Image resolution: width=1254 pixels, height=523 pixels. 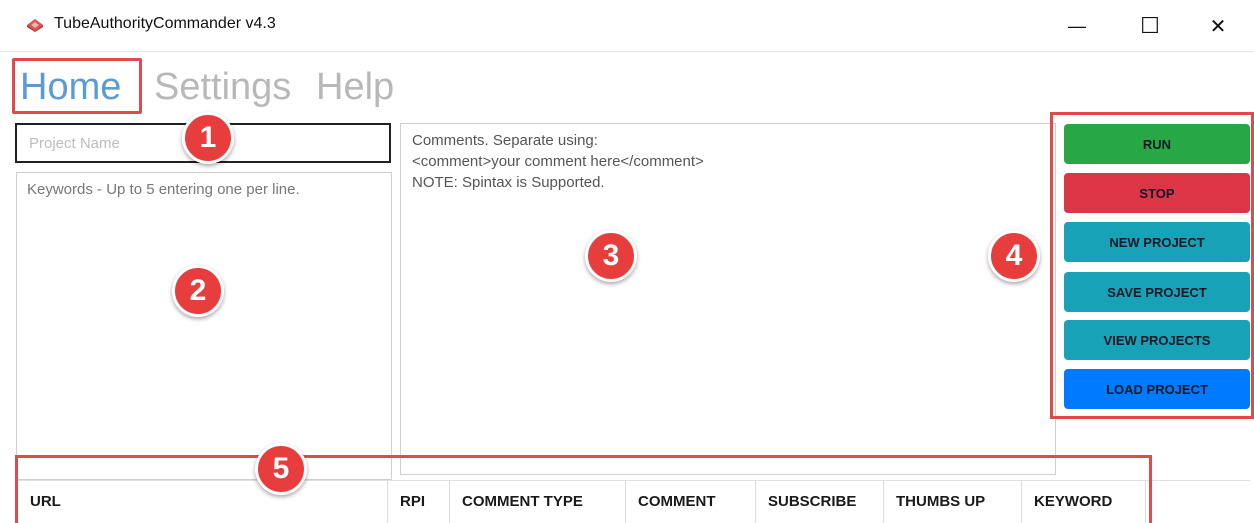 I want to click on minimize-icon: —, so click(x=1077, y=25).